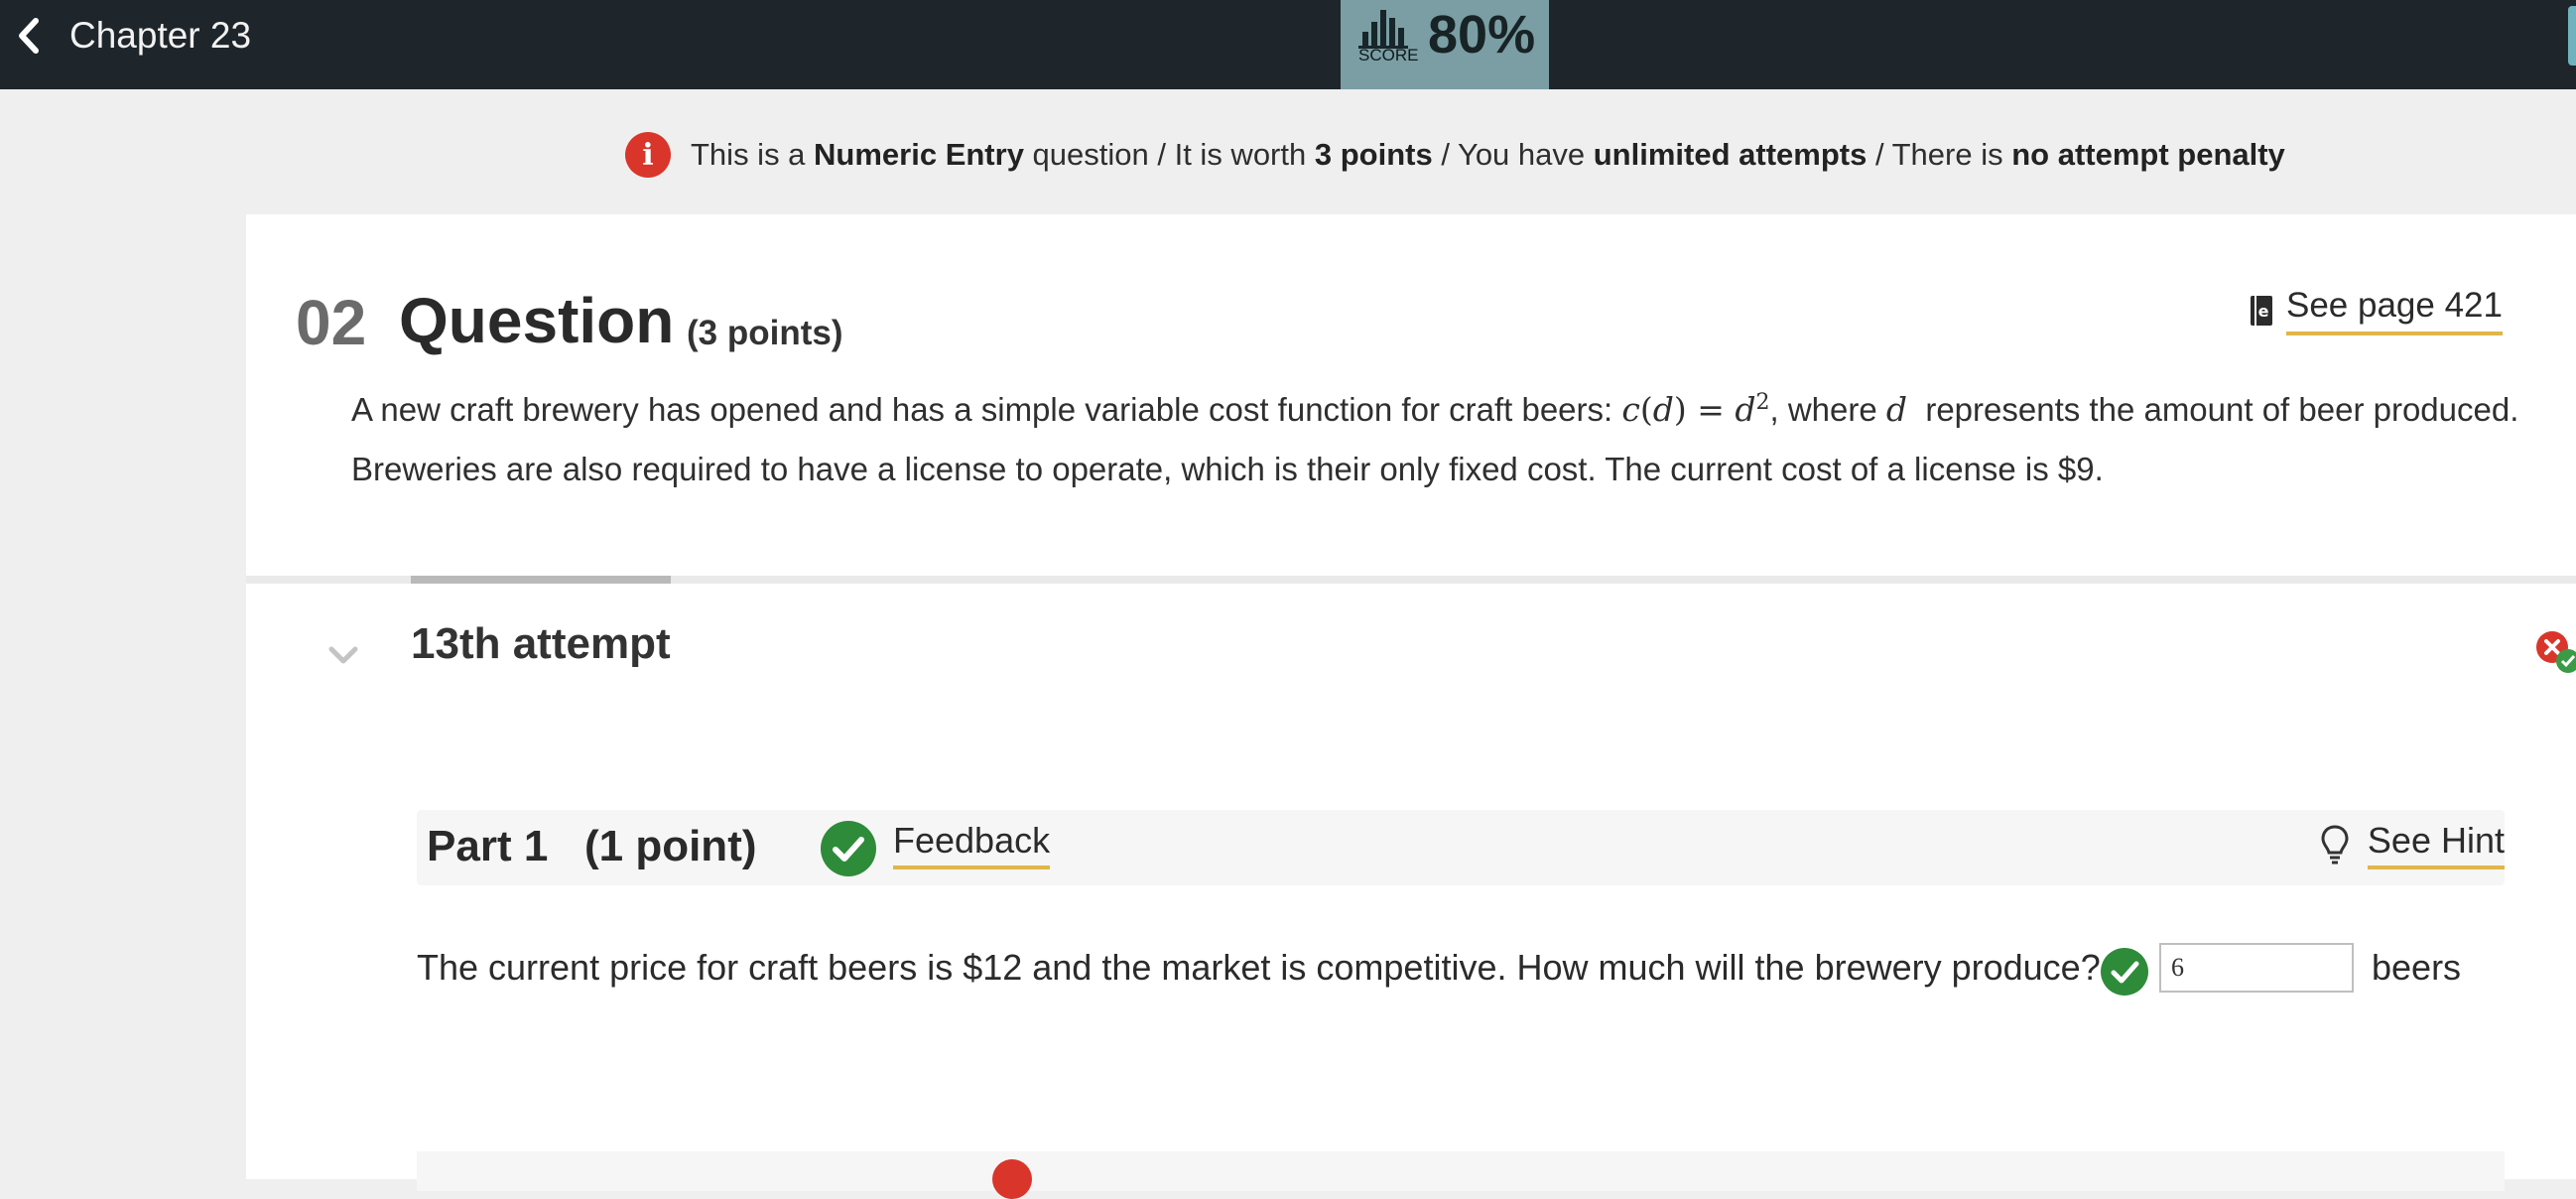 This screenshot has width=2576, height=1199. I want to click on panel-toggle-tab, so click(2572, 36).